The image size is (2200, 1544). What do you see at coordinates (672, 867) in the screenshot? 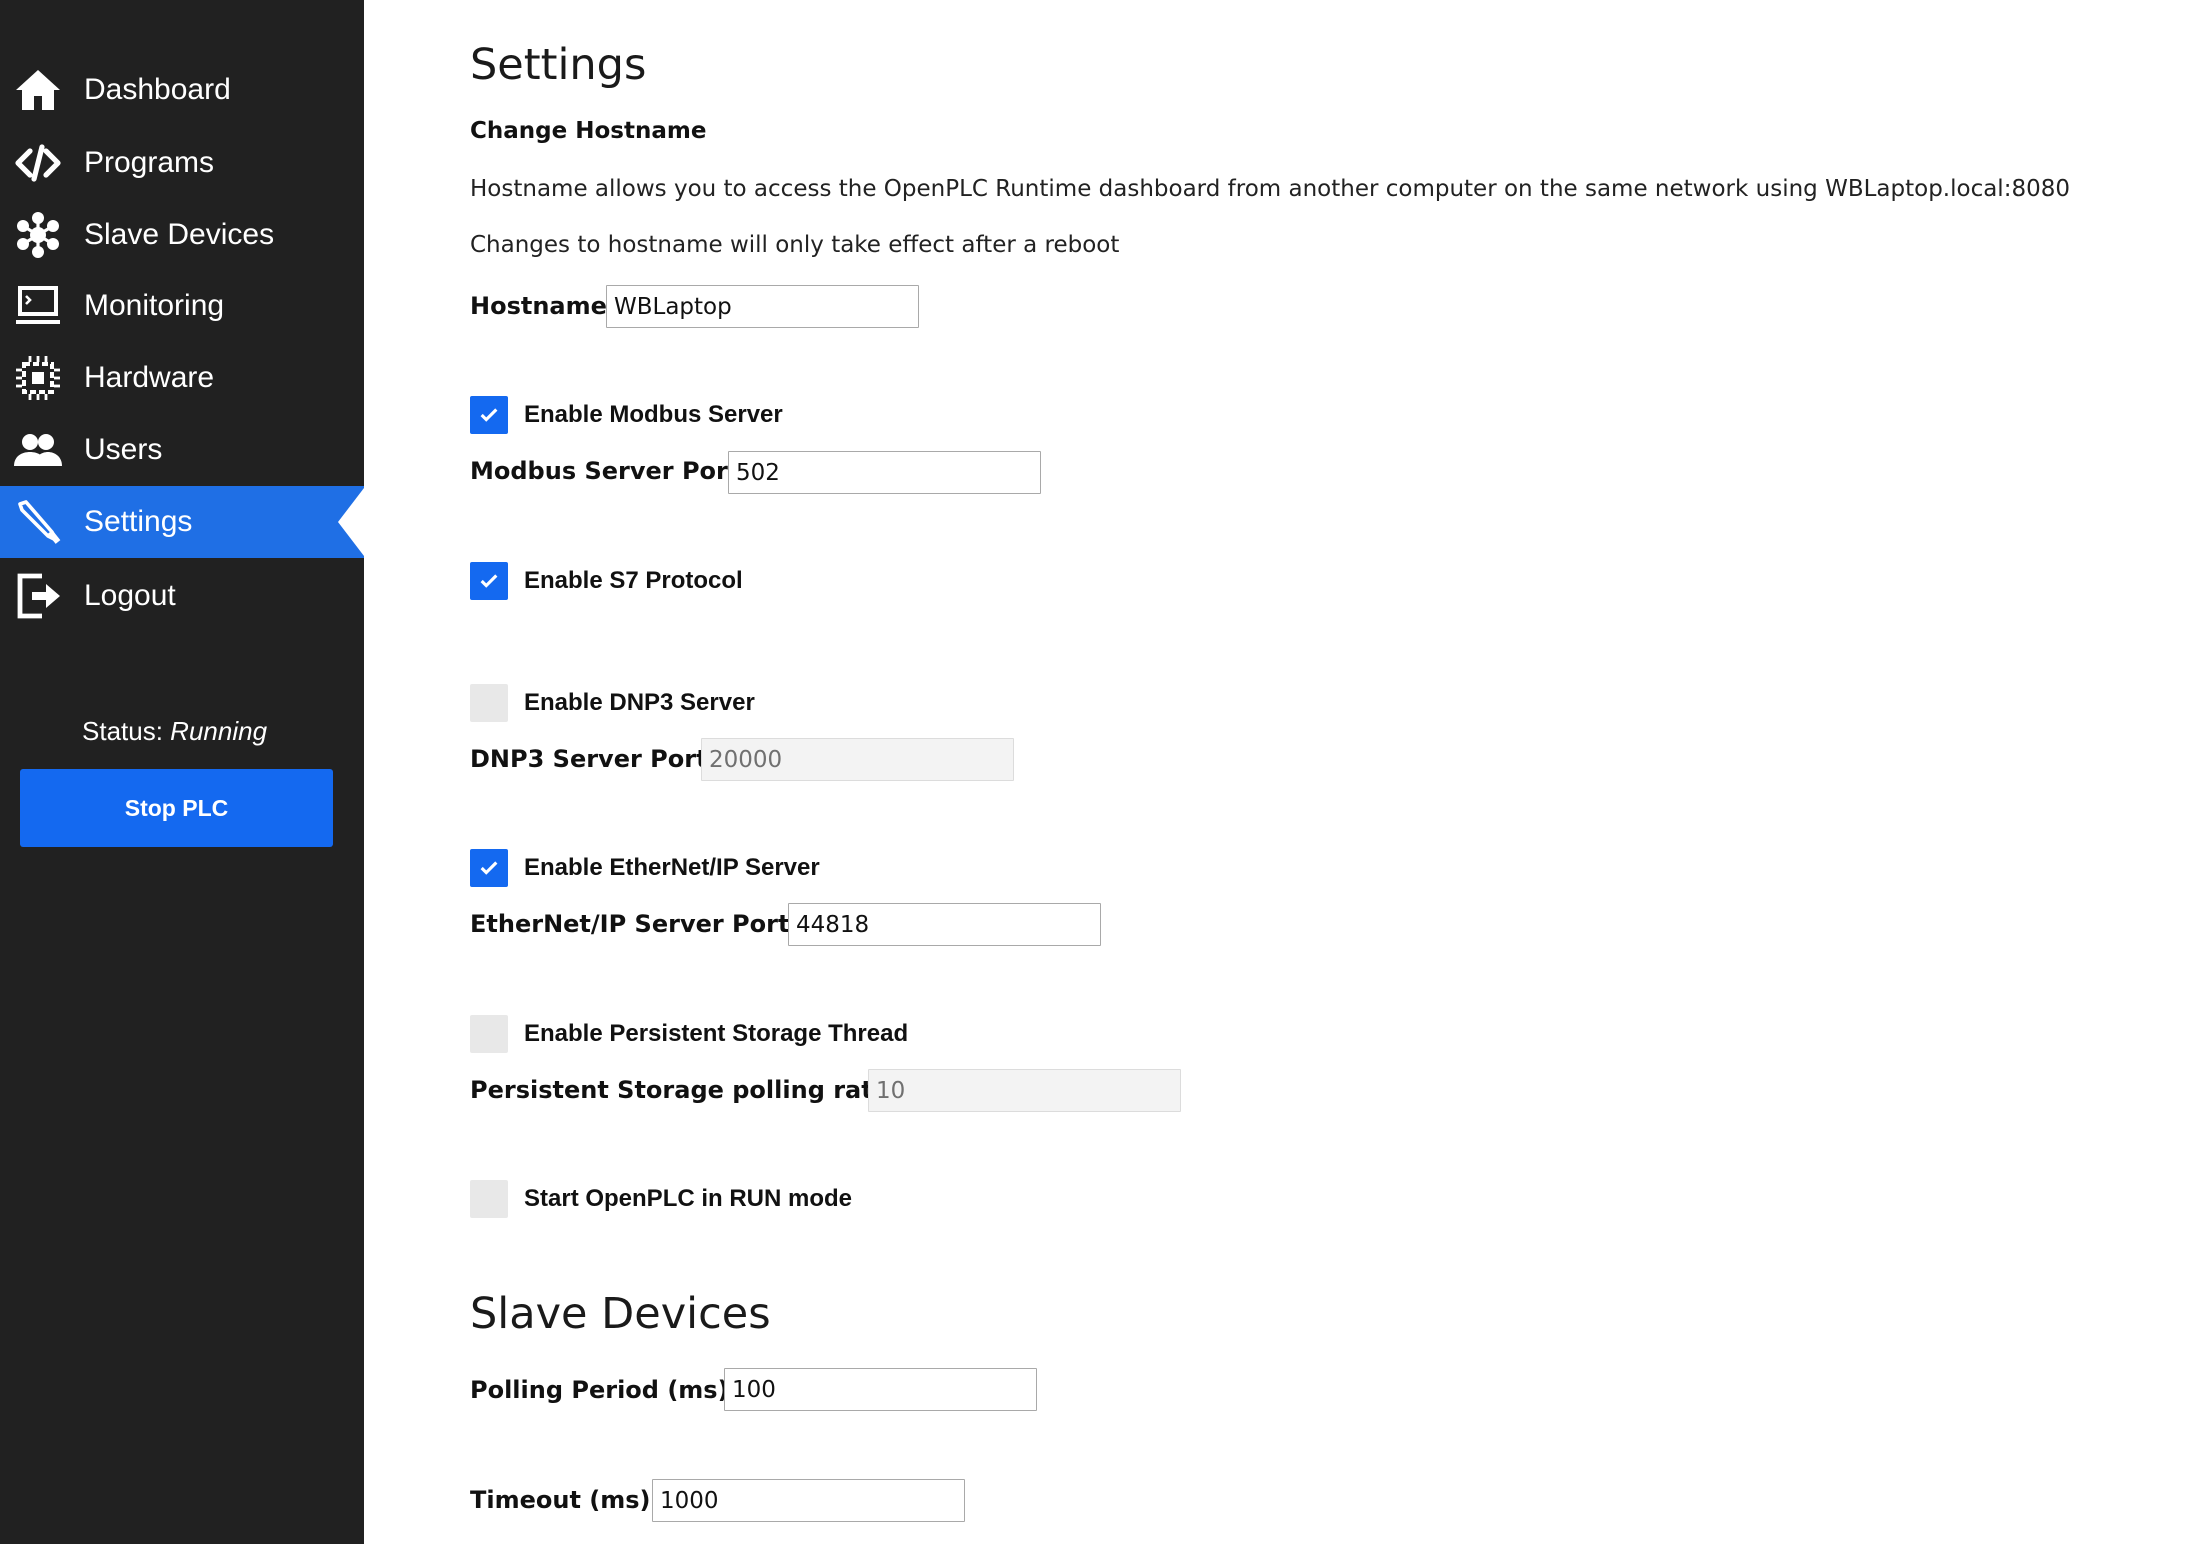
I see `enip-enable-label: Enable EtherNet/IP Server` at bounding box center [672, 867].